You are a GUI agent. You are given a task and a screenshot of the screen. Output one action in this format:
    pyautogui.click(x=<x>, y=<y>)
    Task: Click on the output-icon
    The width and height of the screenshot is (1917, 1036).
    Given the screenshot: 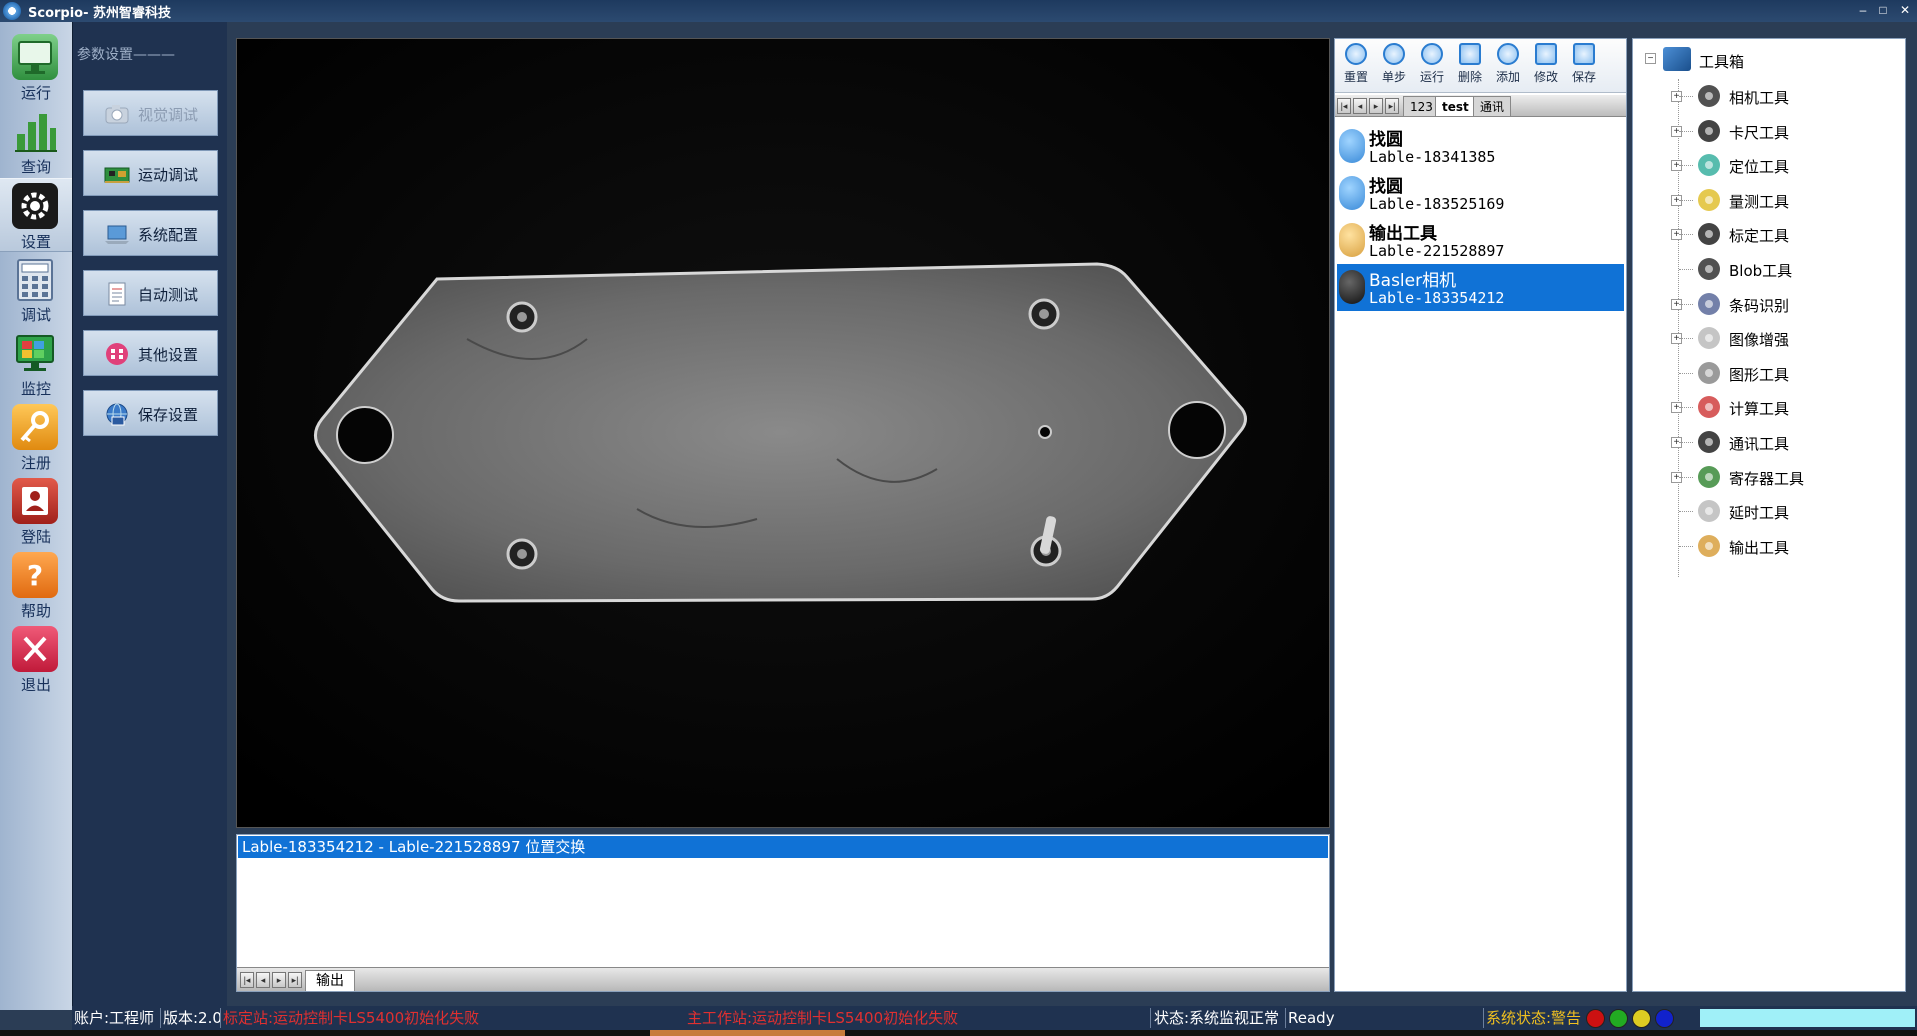 What is the action you would take?
    pyautogui.click(x=1352, y=240)
    